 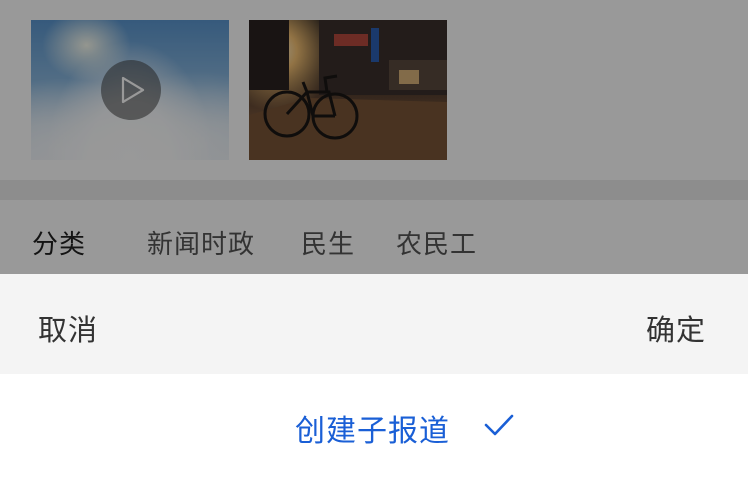 I want to click on confirm-button: 确定, so click(x=676, y=328).